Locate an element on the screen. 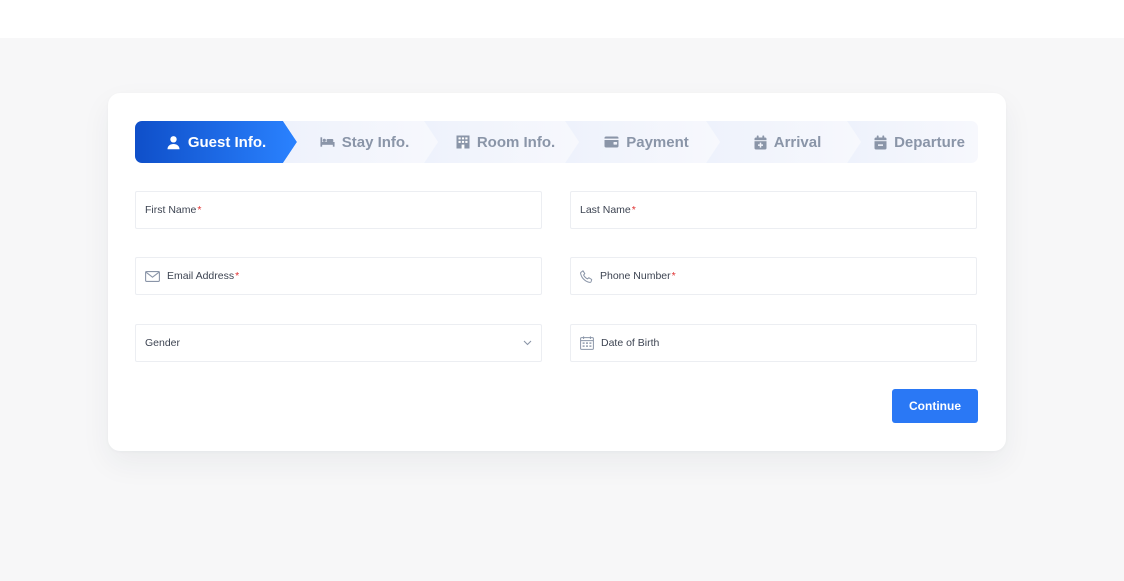  step-departure: Departure is located at coordinates (912, 142).